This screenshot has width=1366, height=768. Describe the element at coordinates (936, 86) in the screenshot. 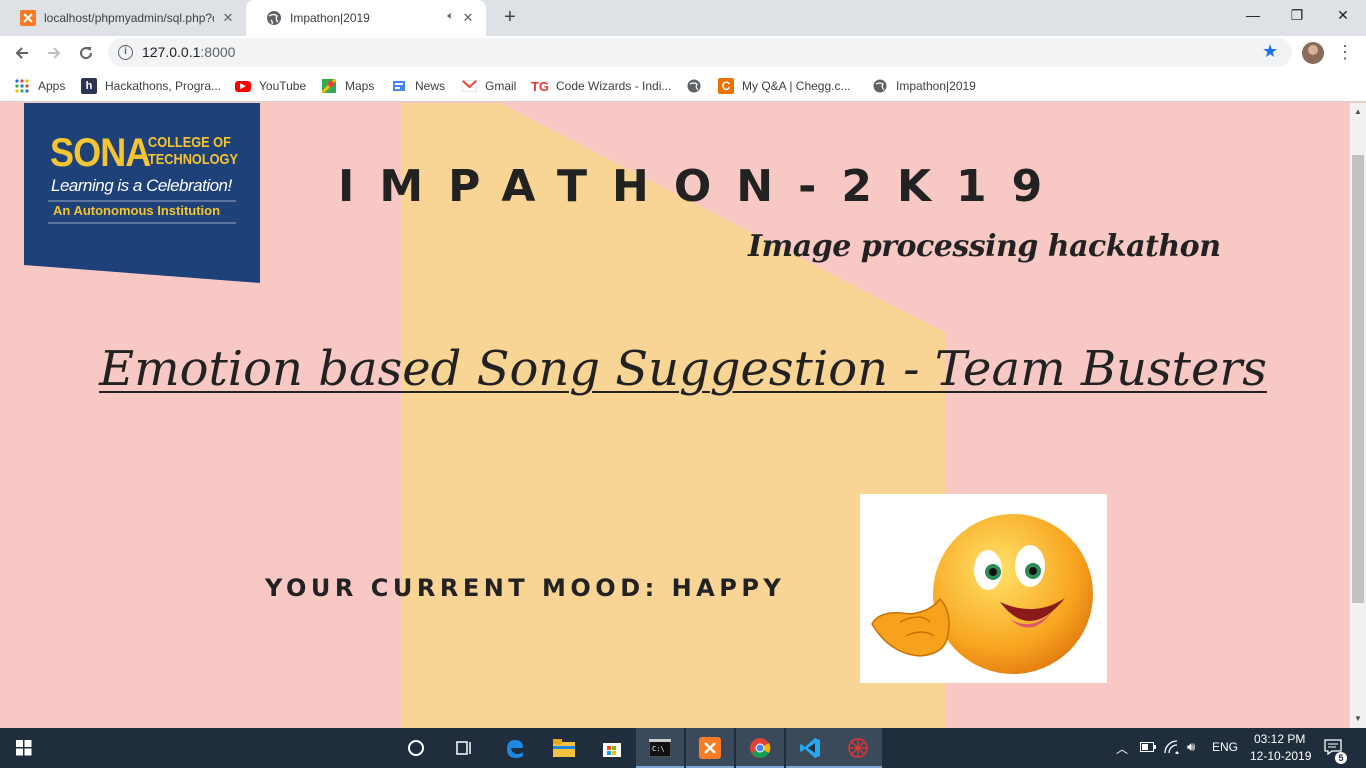

I see `bookmark-label: Impathon|2019` at that location.